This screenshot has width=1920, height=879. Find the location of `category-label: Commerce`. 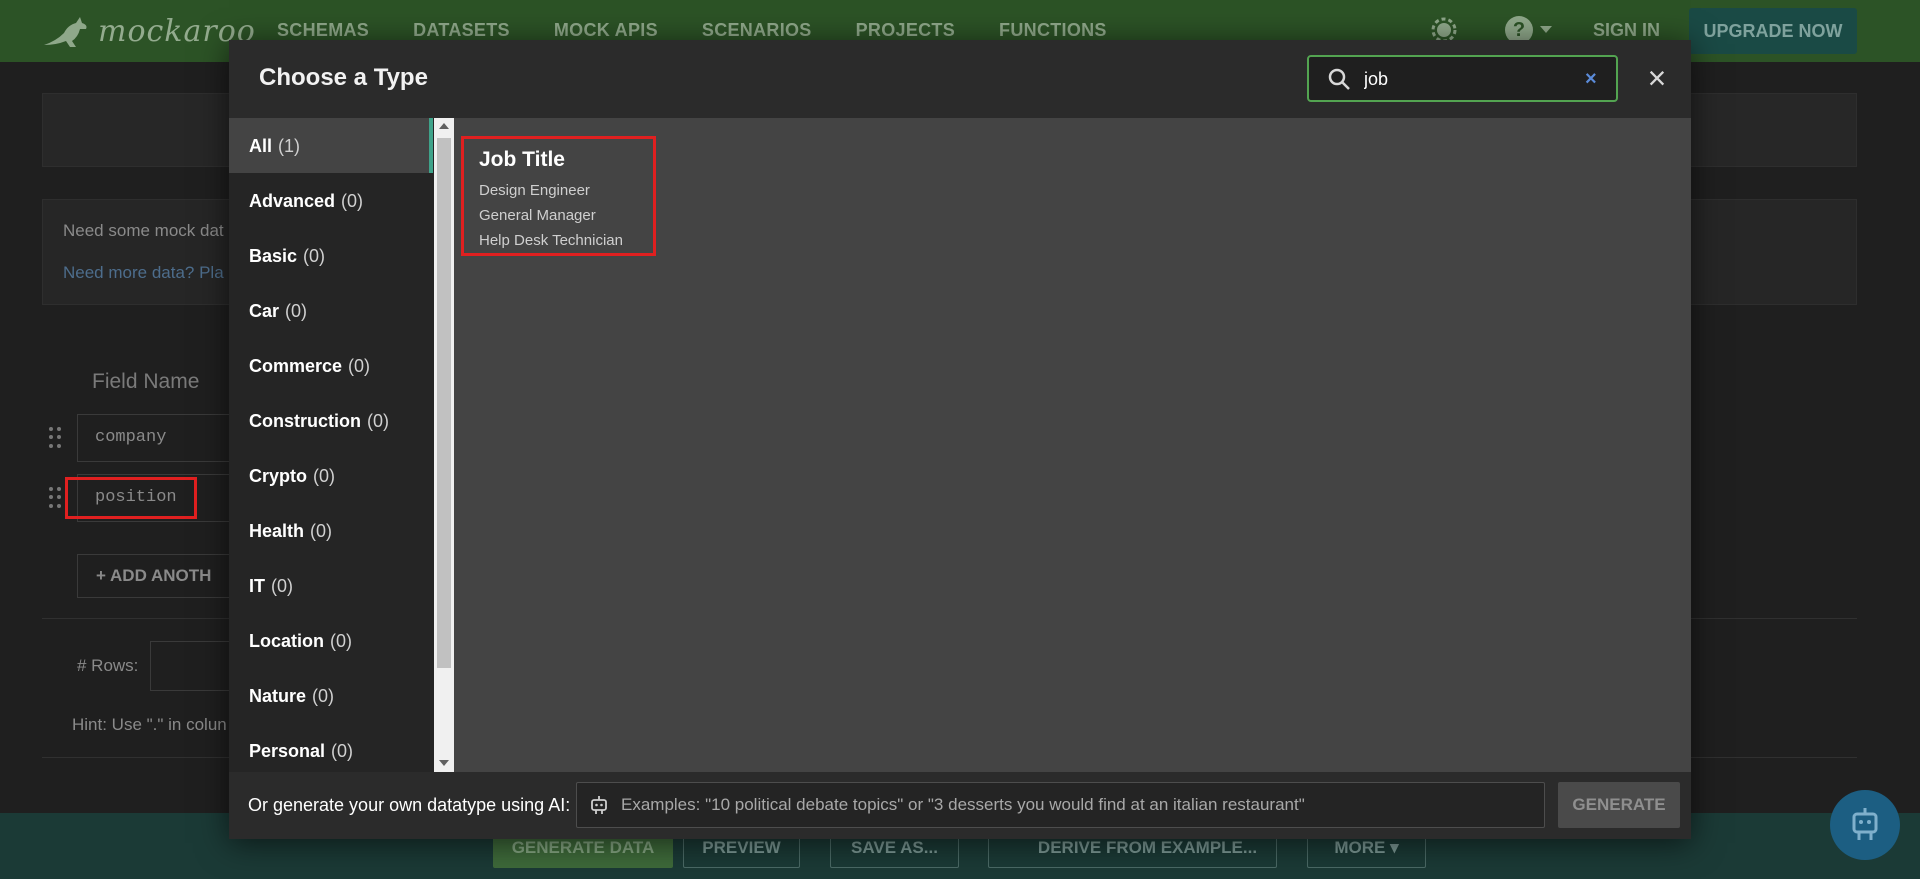

category-label: Commerce is located at coordinates (296, 366).